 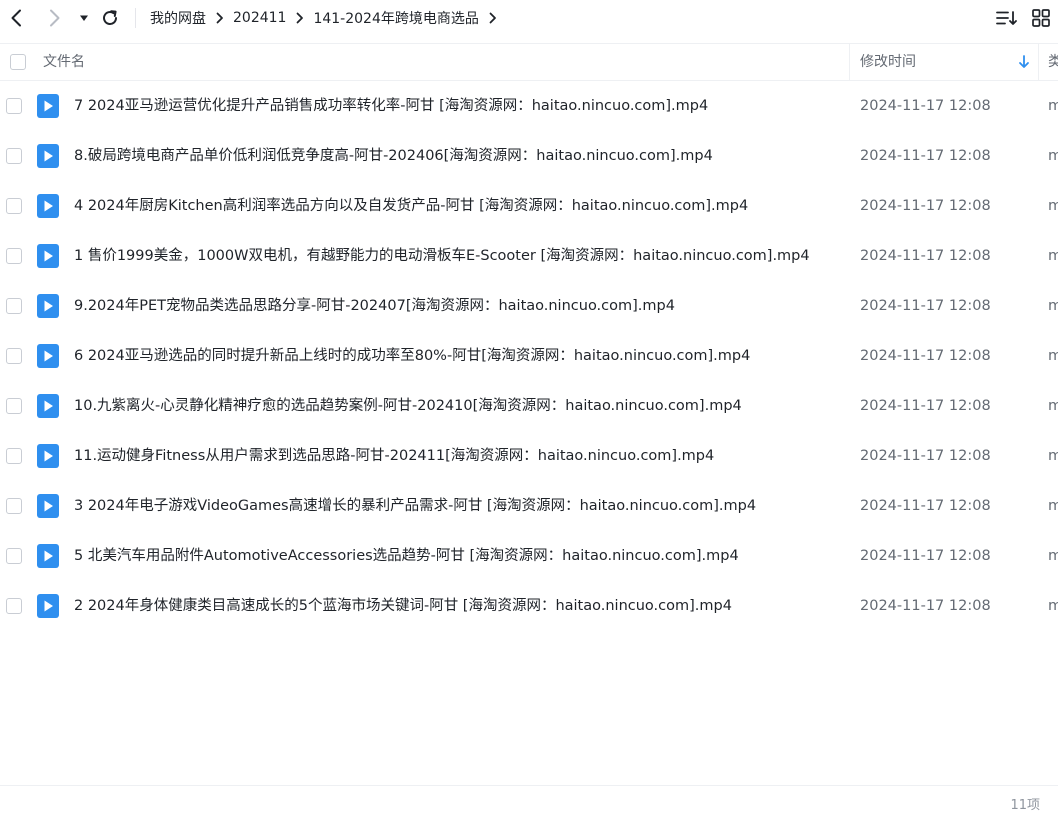 I want to click on grid-view-button, so click(x=1041, y=18).